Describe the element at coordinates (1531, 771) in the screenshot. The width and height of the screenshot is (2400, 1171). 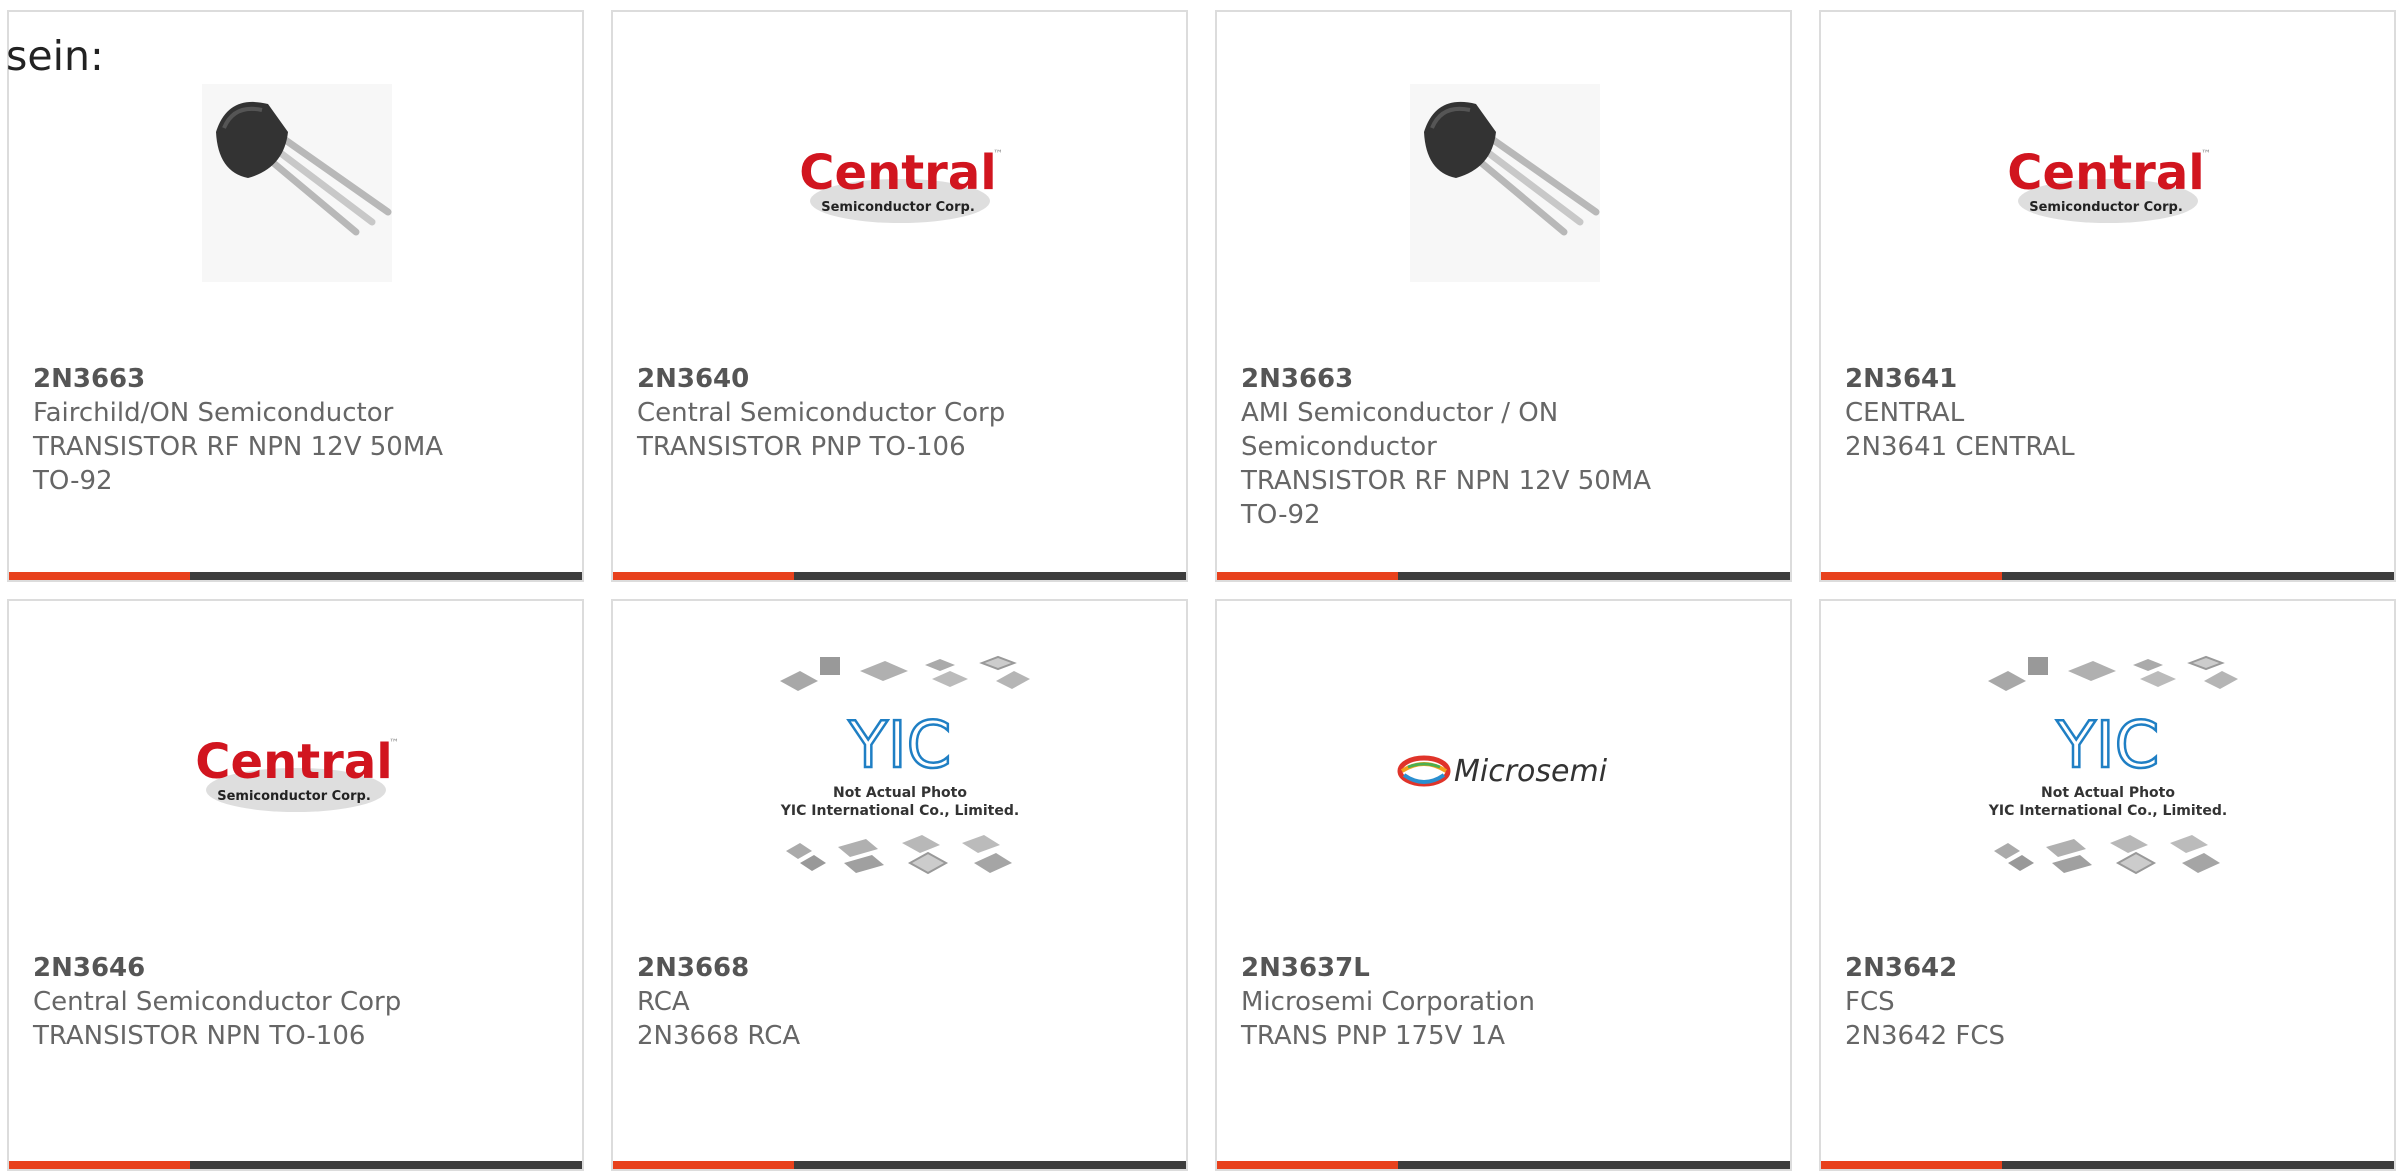
I see `svg-text: Microsemi` at that location.